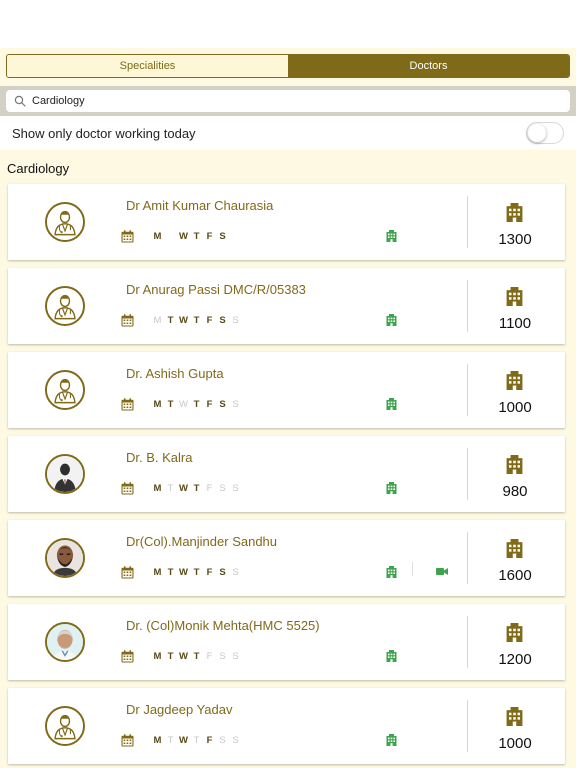 Image resolution: width=576 pixels, height=768 pixels. I want to click on search-field, so click(288, 101).